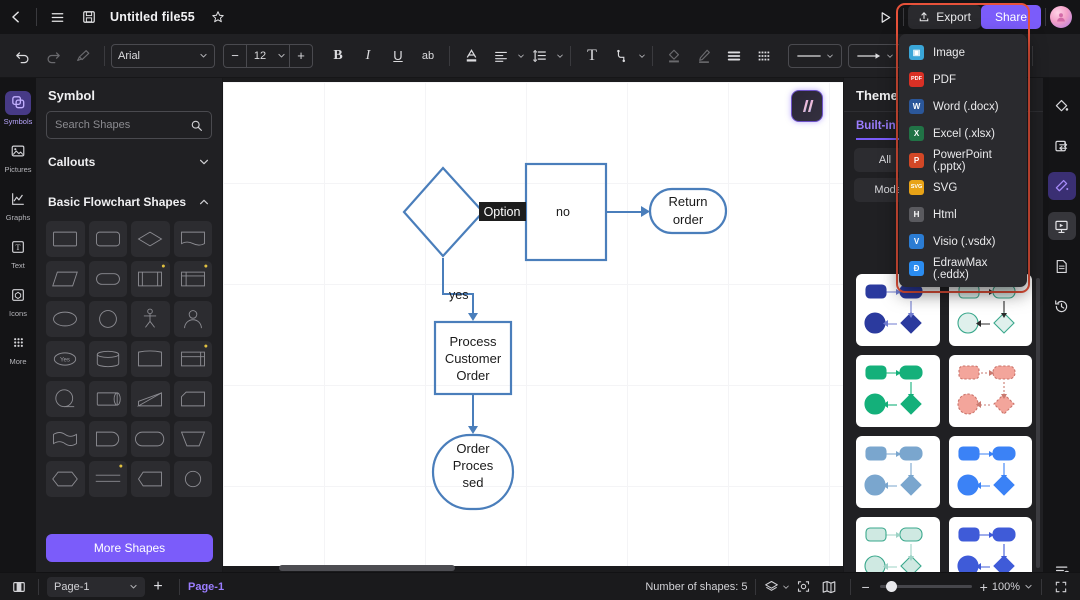 The image size is (1080, 600). Describe the element at coordinates (925, 586) in the screenshot. I see `zoom-slider` at that location.